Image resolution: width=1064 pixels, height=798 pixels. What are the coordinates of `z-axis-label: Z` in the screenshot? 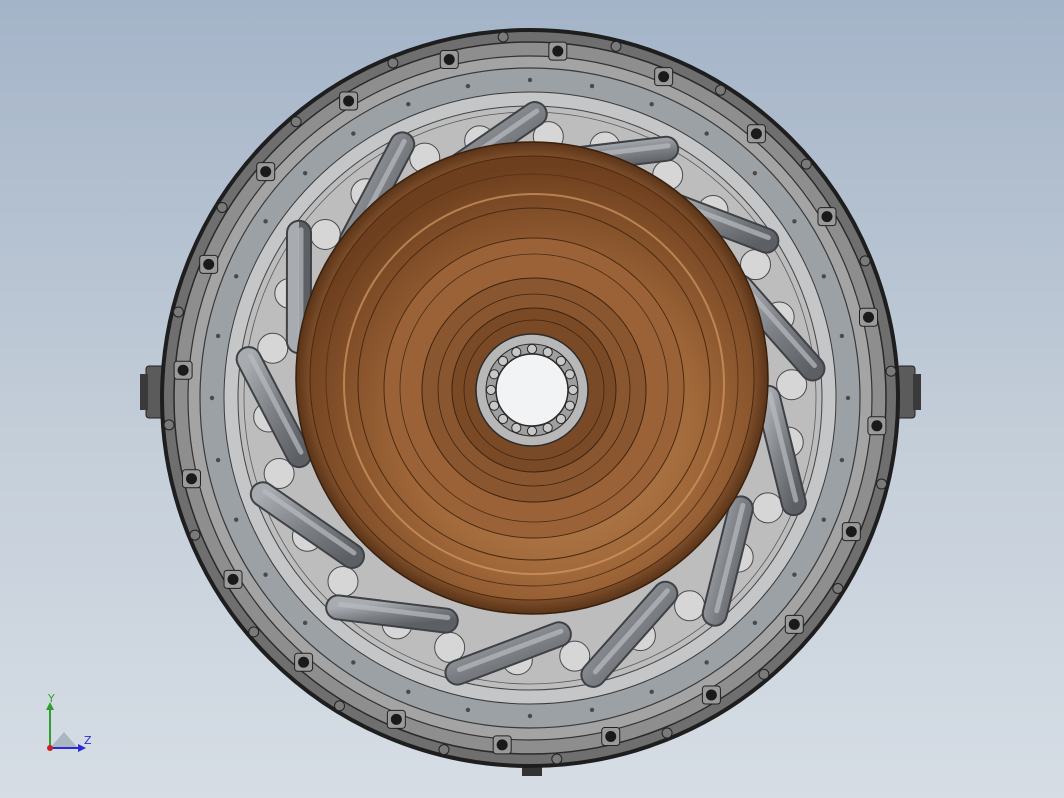 It's located at (88, 740).